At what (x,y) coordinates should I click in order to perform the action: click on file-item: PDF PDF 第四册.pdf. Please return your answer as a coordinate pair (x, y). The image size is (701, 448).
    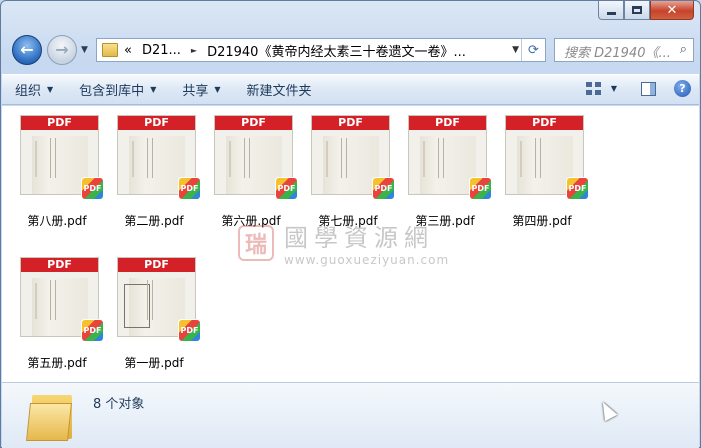
    Looking at the image, I should click on (542, 170).